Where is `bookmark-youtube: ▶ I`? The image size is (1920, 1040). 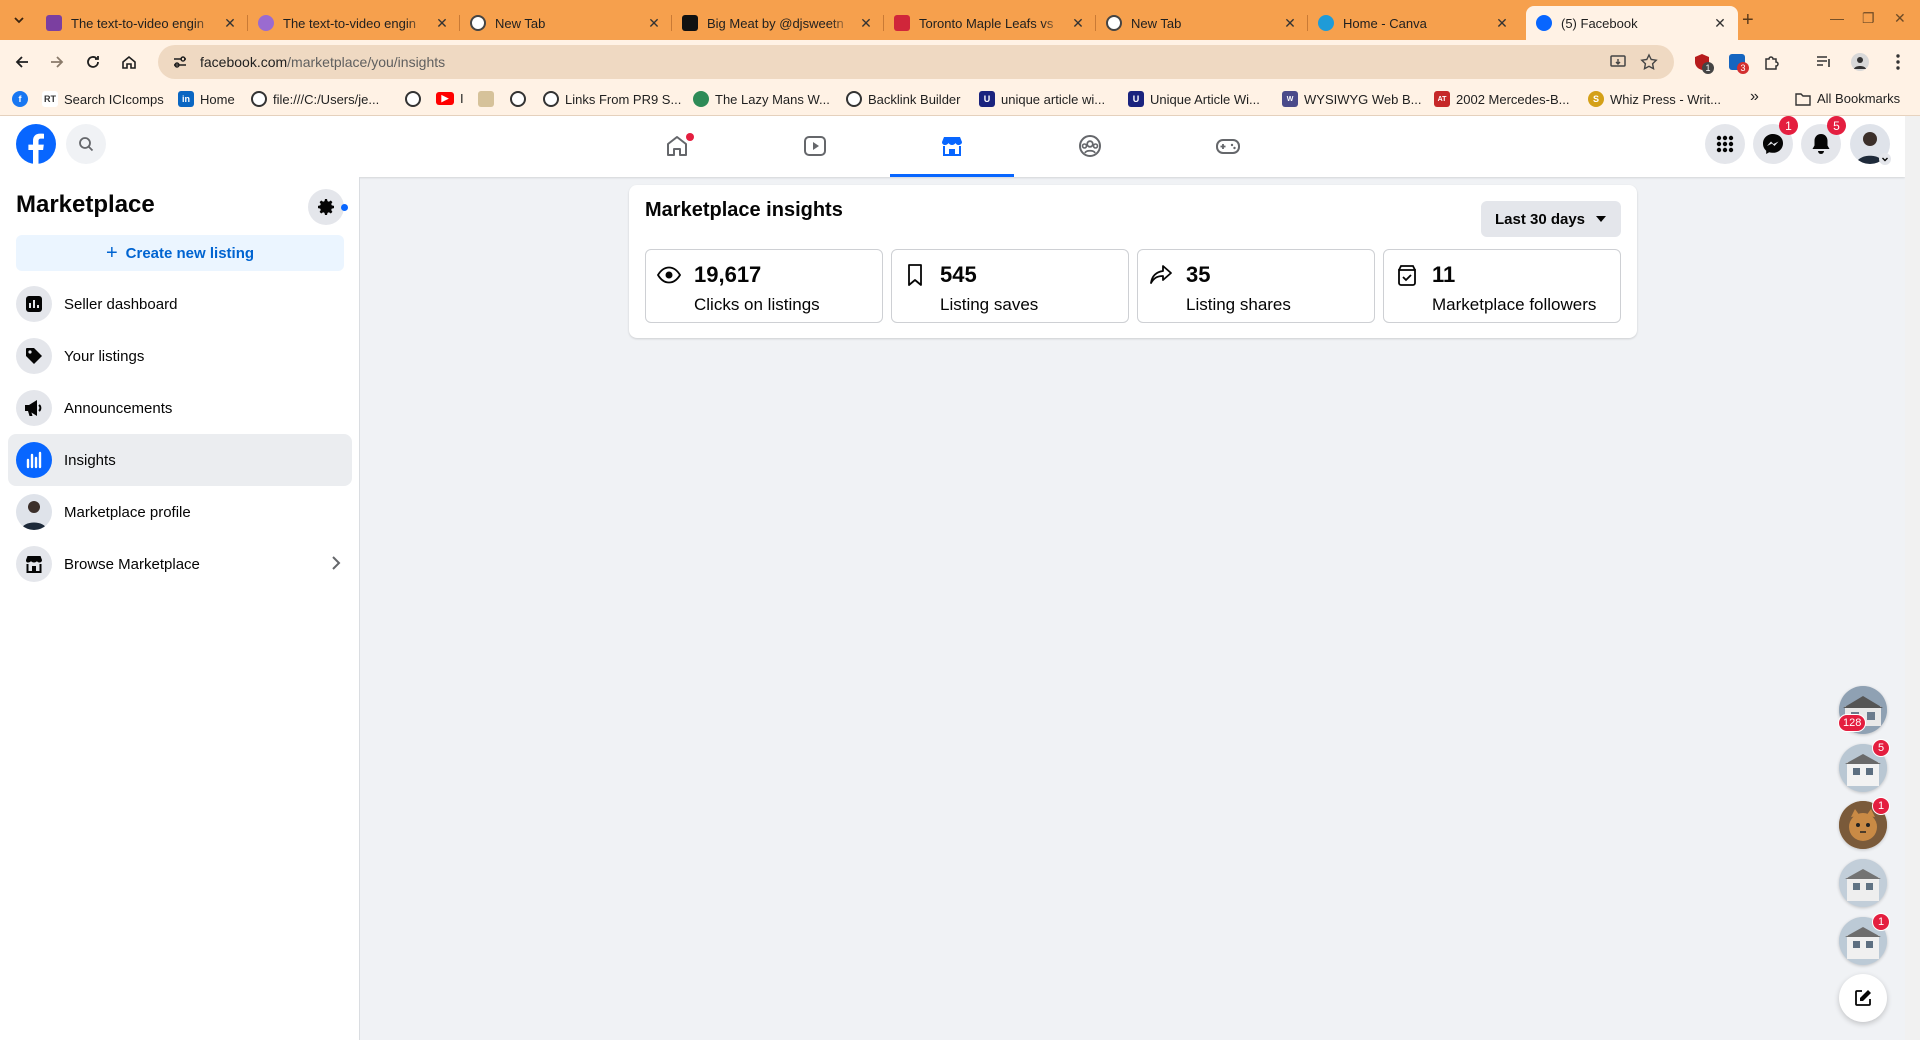
bookmark-youtube: ▶ I is located at coordinates (450, 98).